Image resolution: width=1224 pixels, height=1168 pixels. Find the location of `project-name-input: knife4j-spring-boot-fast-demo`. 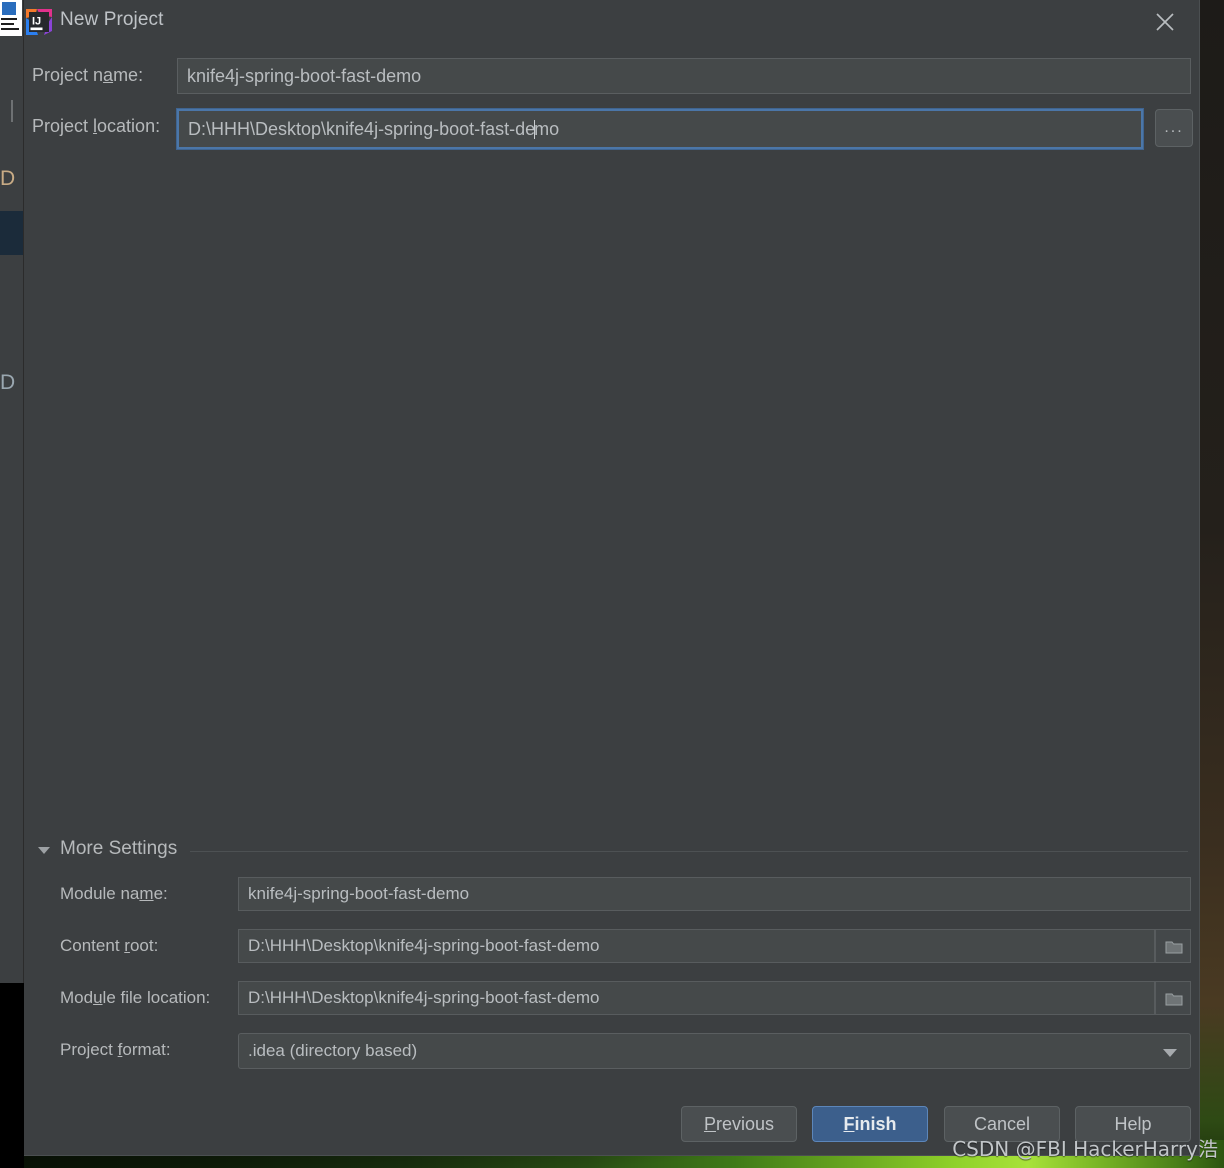

project-name-input: knife4j-spring-boot-fast-demo is located at coordinates (684, 76).